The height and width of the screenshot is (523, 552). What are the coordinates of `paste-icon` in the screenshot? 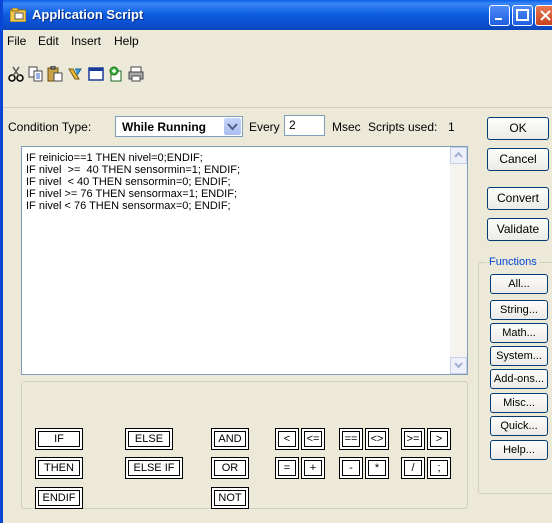 It's located at (55, 74).